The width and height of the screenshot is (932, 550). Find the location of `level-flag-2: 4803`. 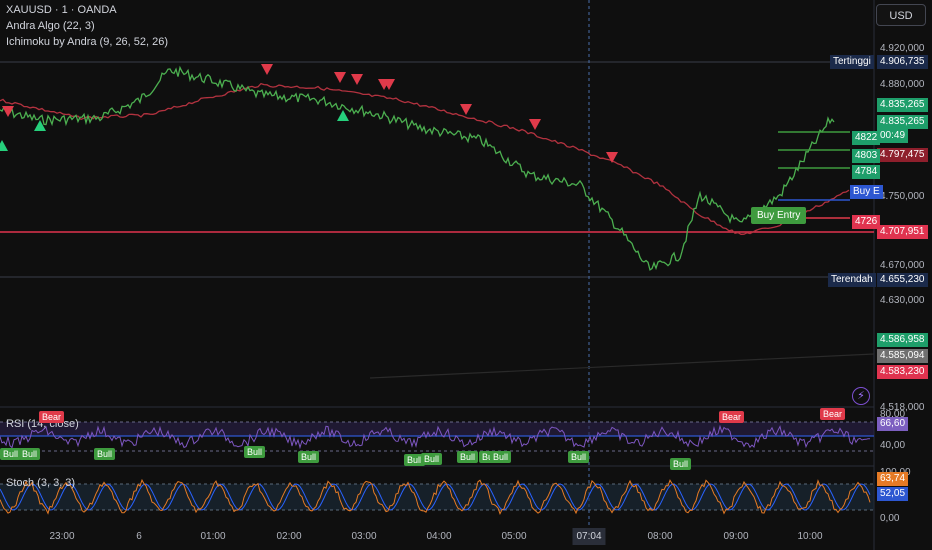

level-flag-2: 4803 is located at coordinates (866, 156).